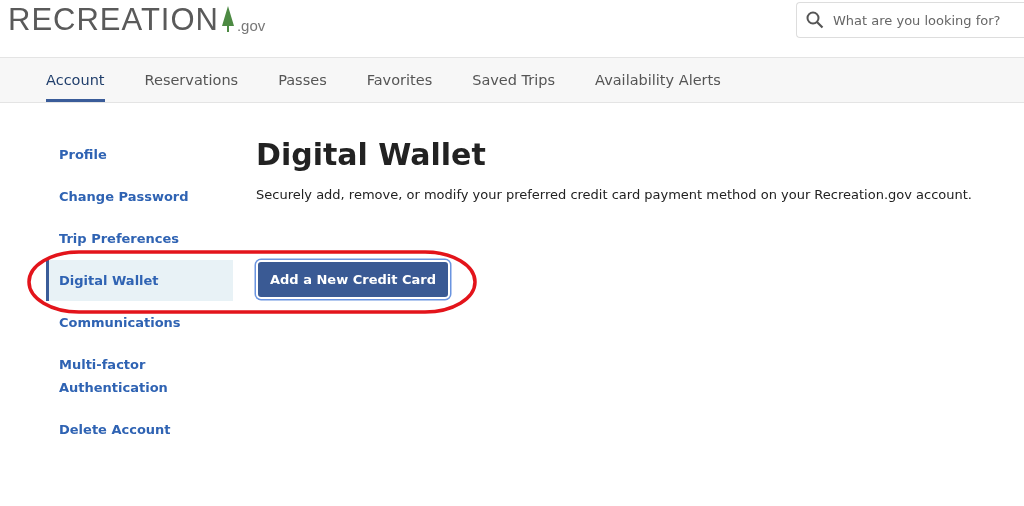 The image size is (1024, 506). I want to click on nav-tab: Saved Trips, so click(514, 80).